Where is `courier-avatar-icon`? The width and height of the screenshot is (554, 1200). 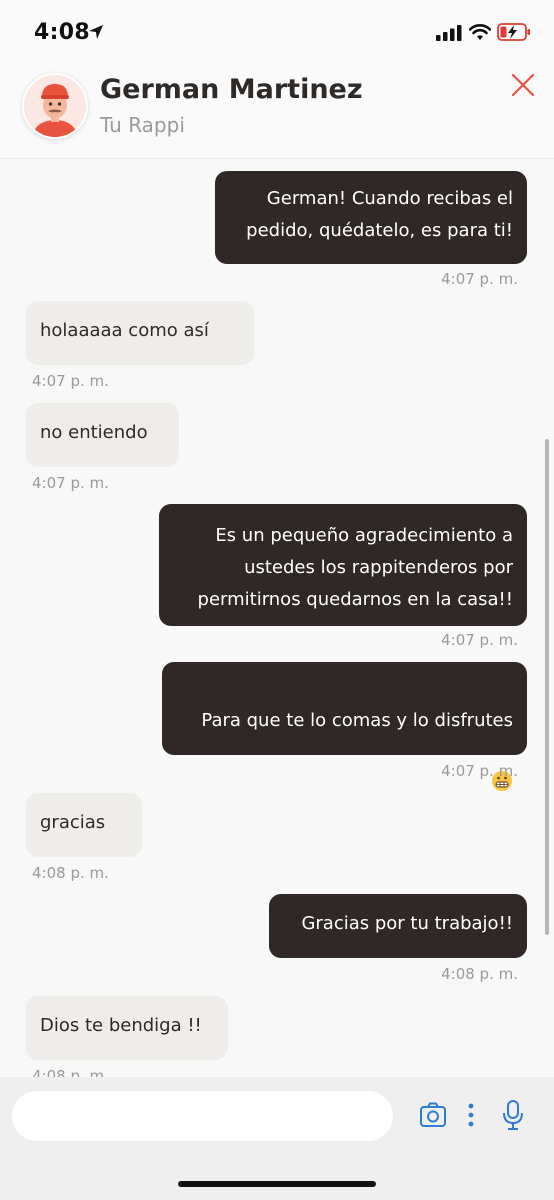 courier-avatar-icon is located at coordinates (55, 106).